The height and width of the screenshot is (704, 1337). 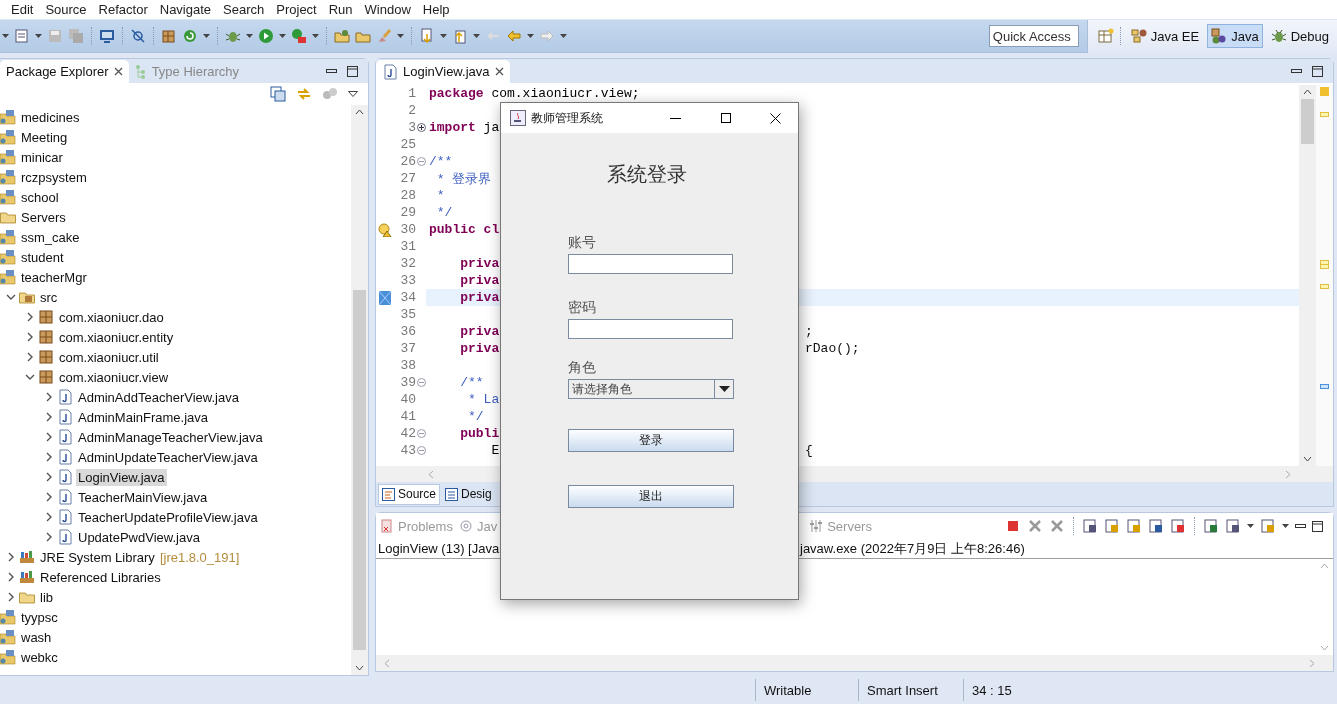 What do you see at coordinates (1035, 526) in the screenshot?
I see `remove-launch-icon` at bounding box center [1035, 526].